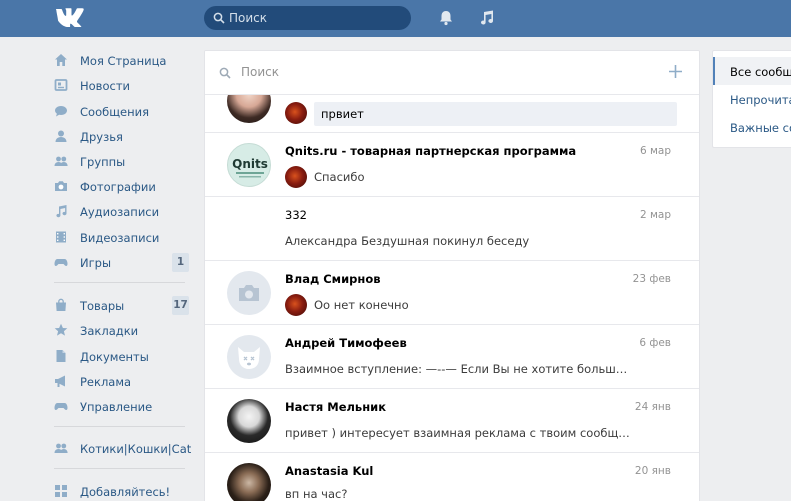 The image size is (791, 501). I want to click on sidebar-item-community: Котики|Кошки|Cat, so click(122, 449).